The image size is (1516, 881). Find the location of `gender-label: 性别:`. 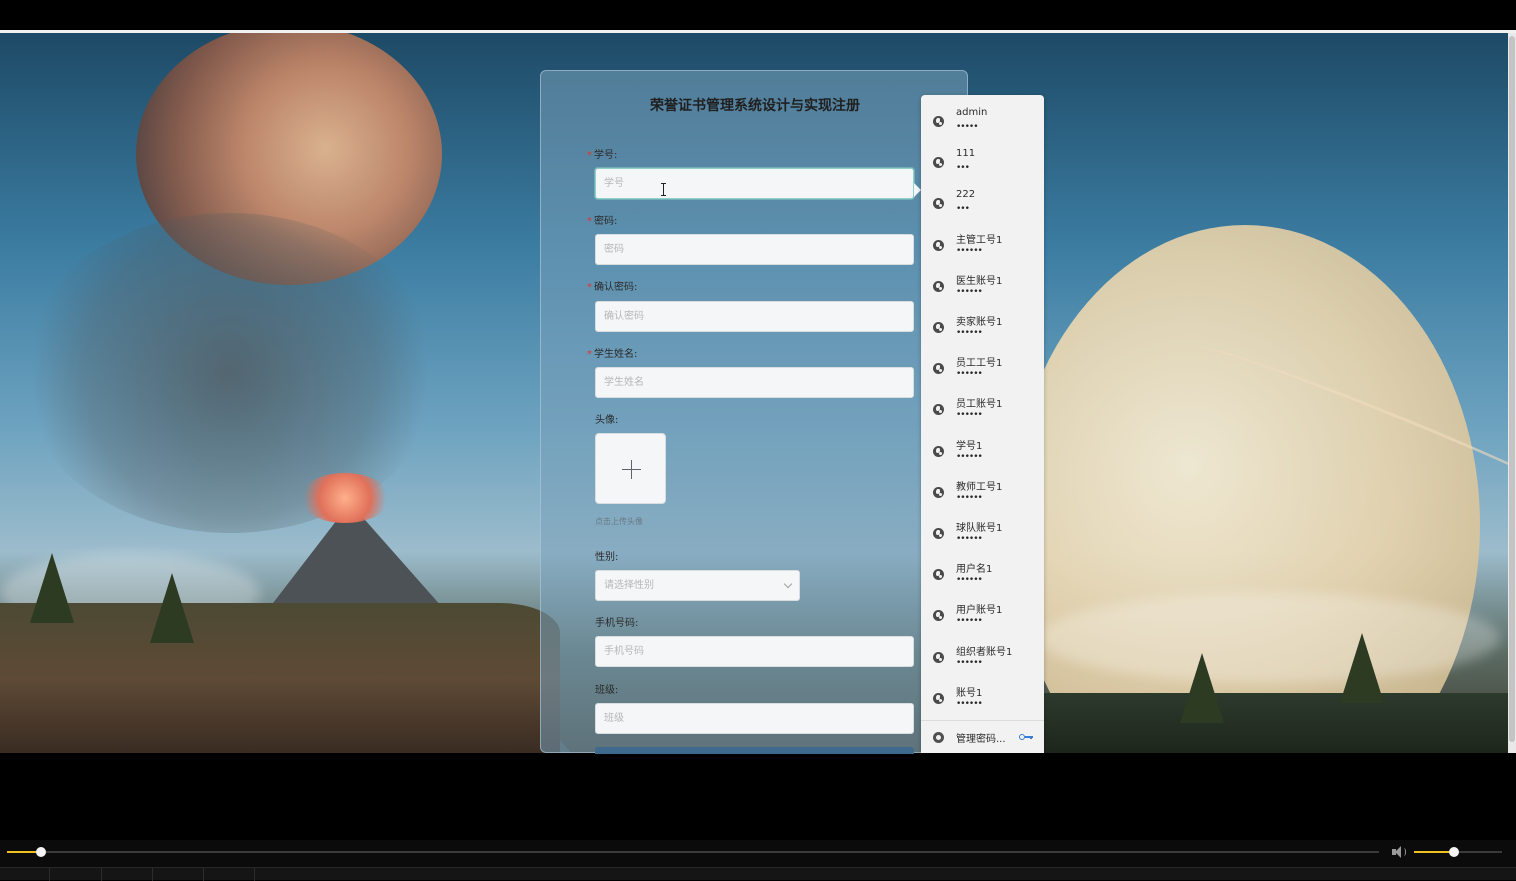

gender-label: 性别: is located at coordinates (607, 557).